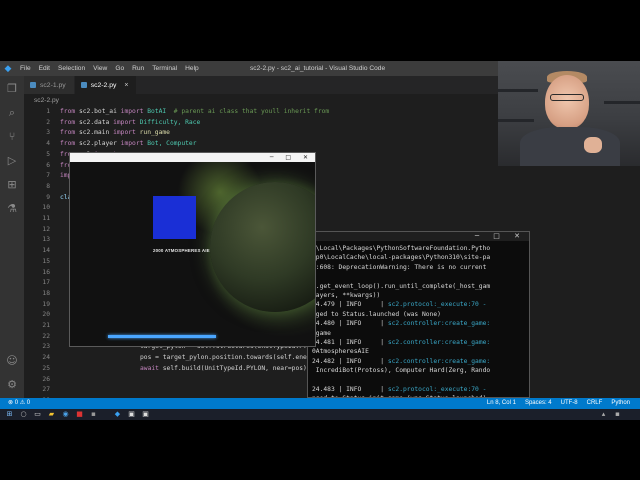  I want to click on map-name: 2000 ATMOSPHERES AIE, so click(181, 250).